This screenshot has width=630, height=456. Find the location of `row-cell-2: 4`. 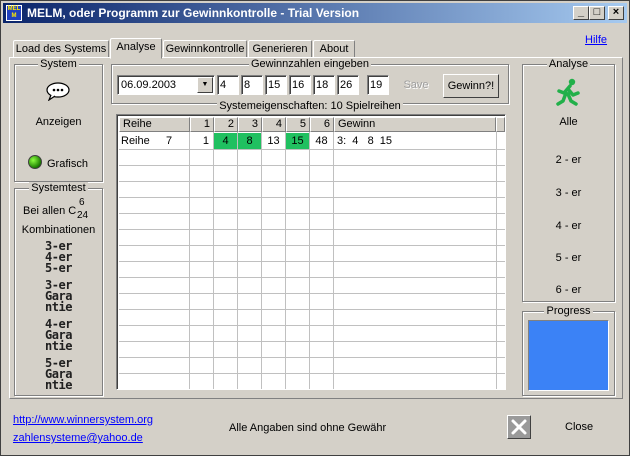

row-cell-2: 4 is located at coordinates (225, 141).